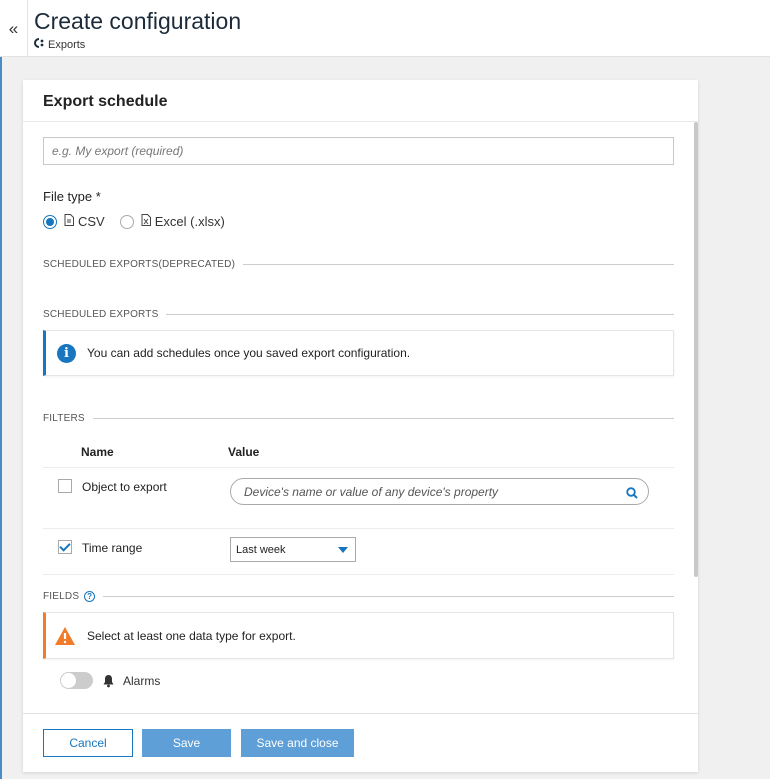 This screenshot has height=779, width=770. I want to click on section-filters-label: FILTERS, so click(64, 418).